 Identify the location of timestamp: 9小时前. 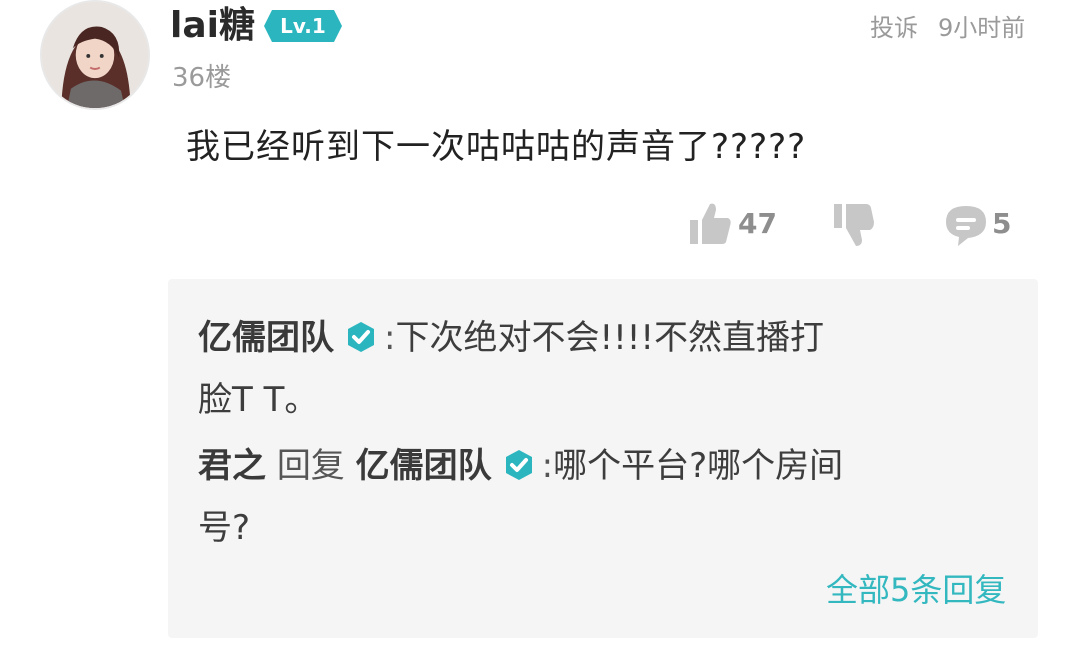
(982, 28).